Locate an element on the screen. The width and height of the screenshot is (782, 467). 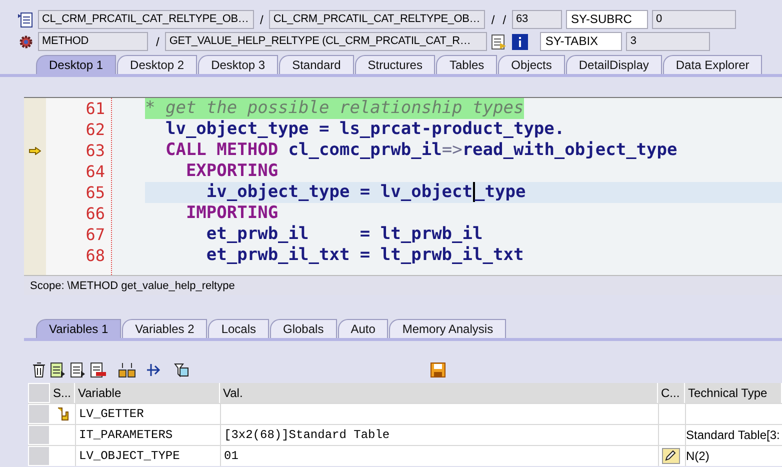
list-icon is located at coordinates (499, 42).